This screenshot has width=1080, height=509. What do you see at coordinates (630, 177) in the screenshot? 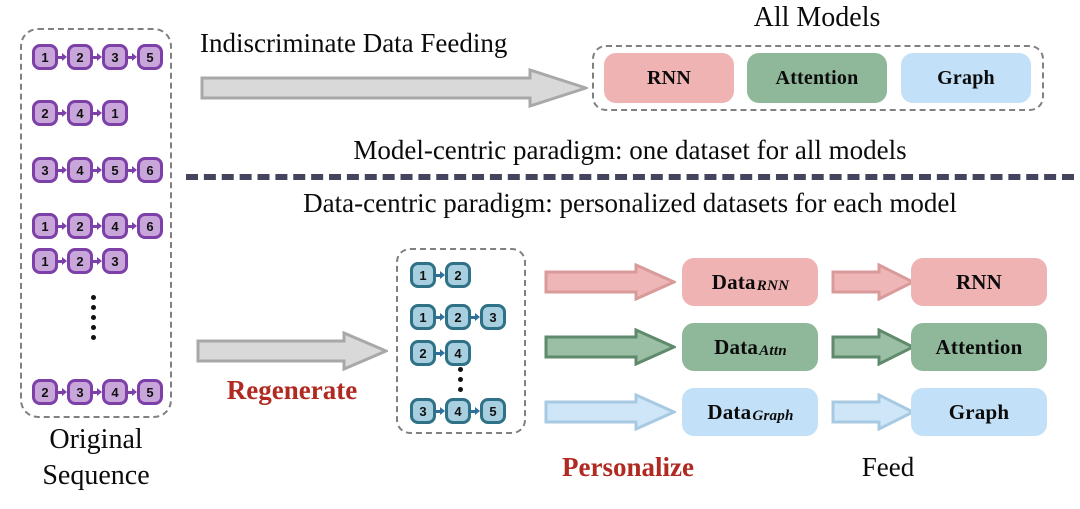
I see `paradigm-divider` at bounding box center [630, 177].